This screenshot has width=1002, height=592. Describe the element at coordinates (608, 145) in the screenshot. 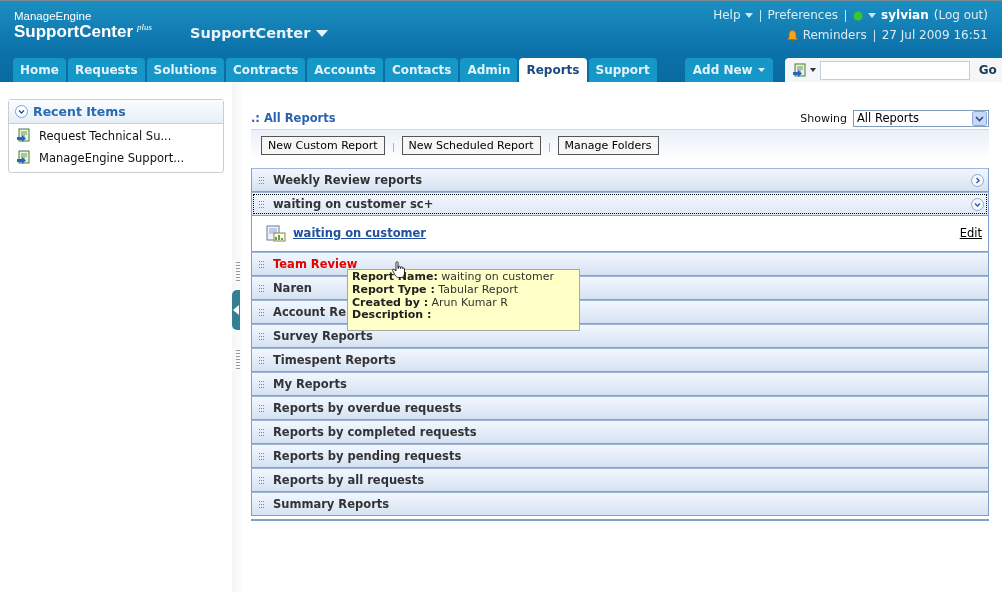

I see `toolbar-button: Manage Folders` at that location.